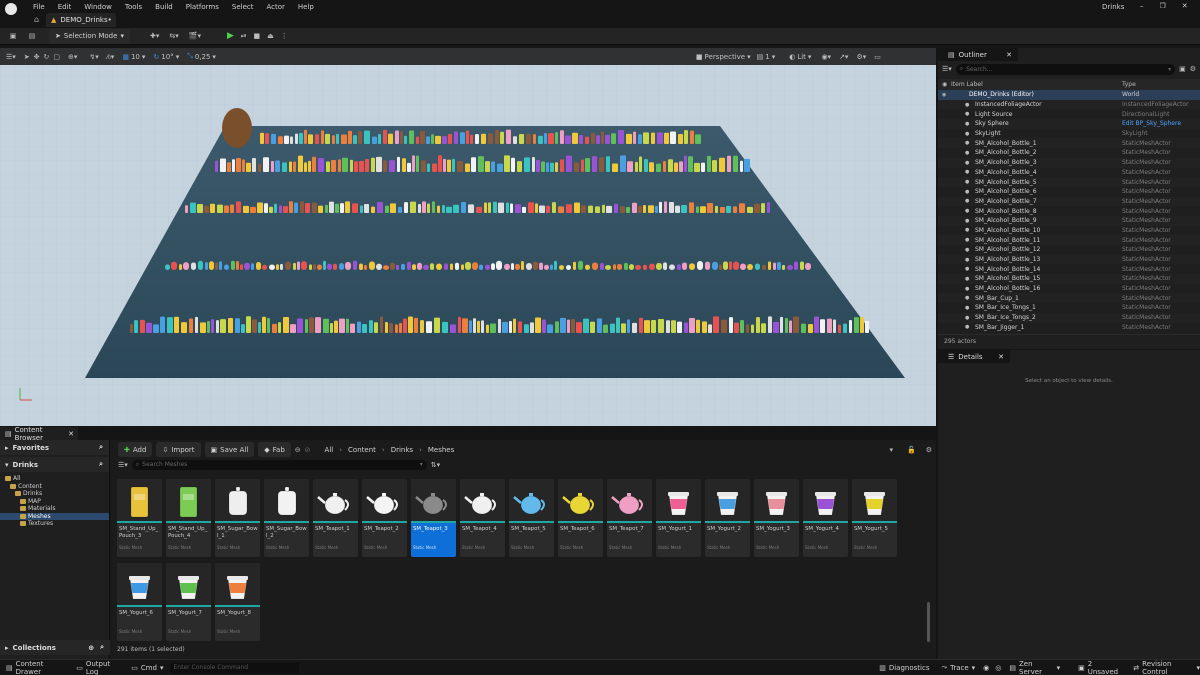  What do you see at coordinates (54, 502) in the screenshot?
I see `folder-map: MAP` at bounding box center [54, 502].